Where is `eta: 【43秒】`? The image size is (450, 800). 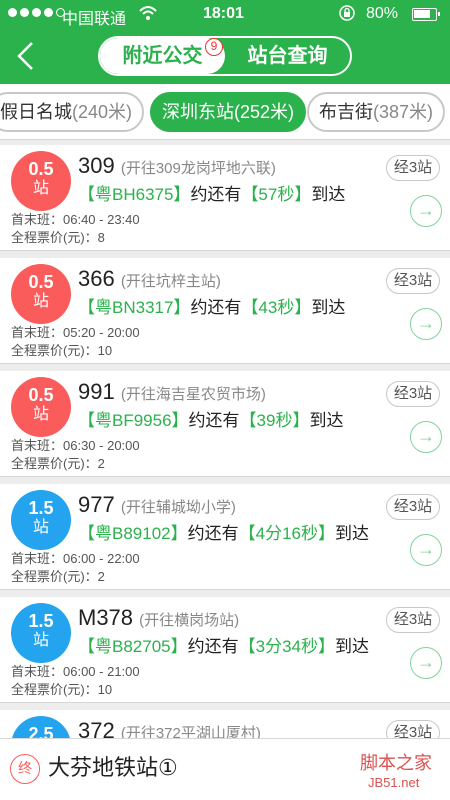 eta: 【43秒】 is located at coordinates (276, 307).